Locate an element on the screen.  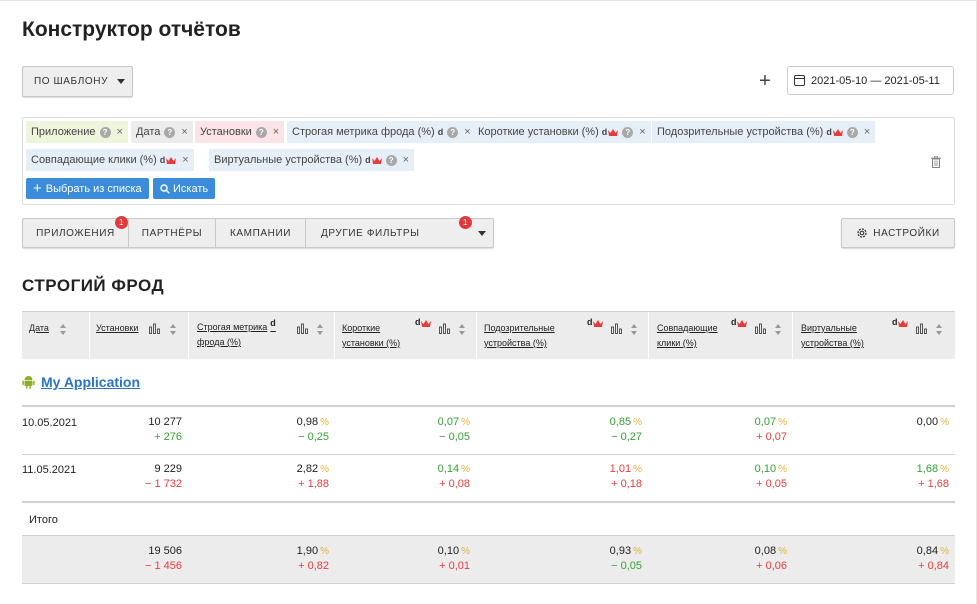
tag-label: Дата is located at coordinates (148, 132).